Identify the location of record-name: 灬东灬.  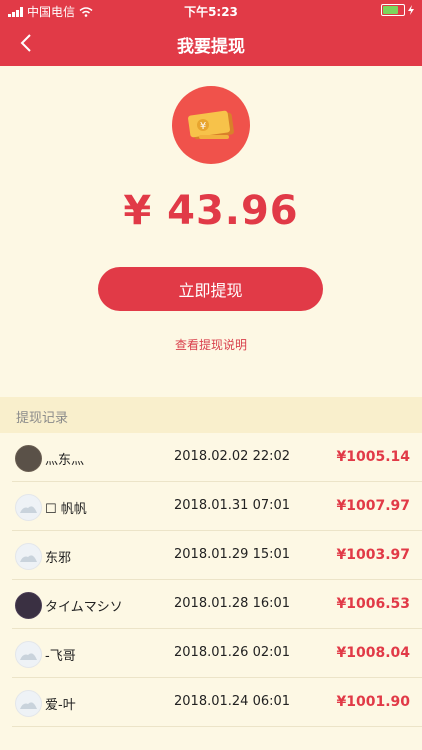
(65, 460).